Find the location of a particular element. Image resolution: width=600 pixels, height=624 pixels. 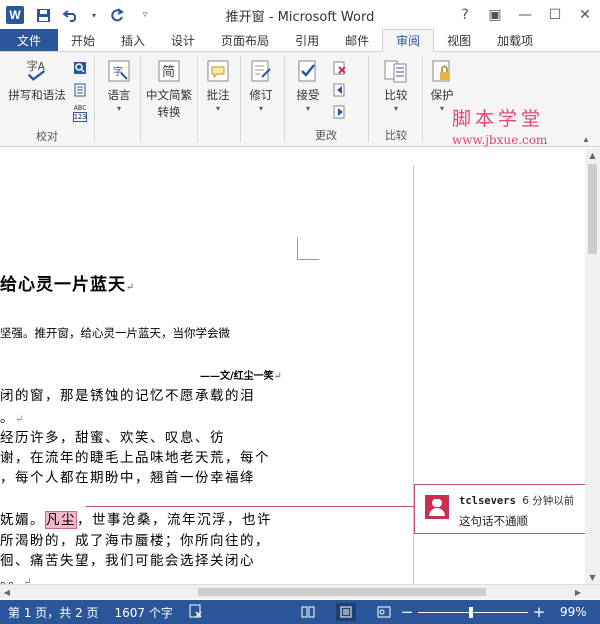

word-count-abc: ABC is located at coordinates (80, 108).